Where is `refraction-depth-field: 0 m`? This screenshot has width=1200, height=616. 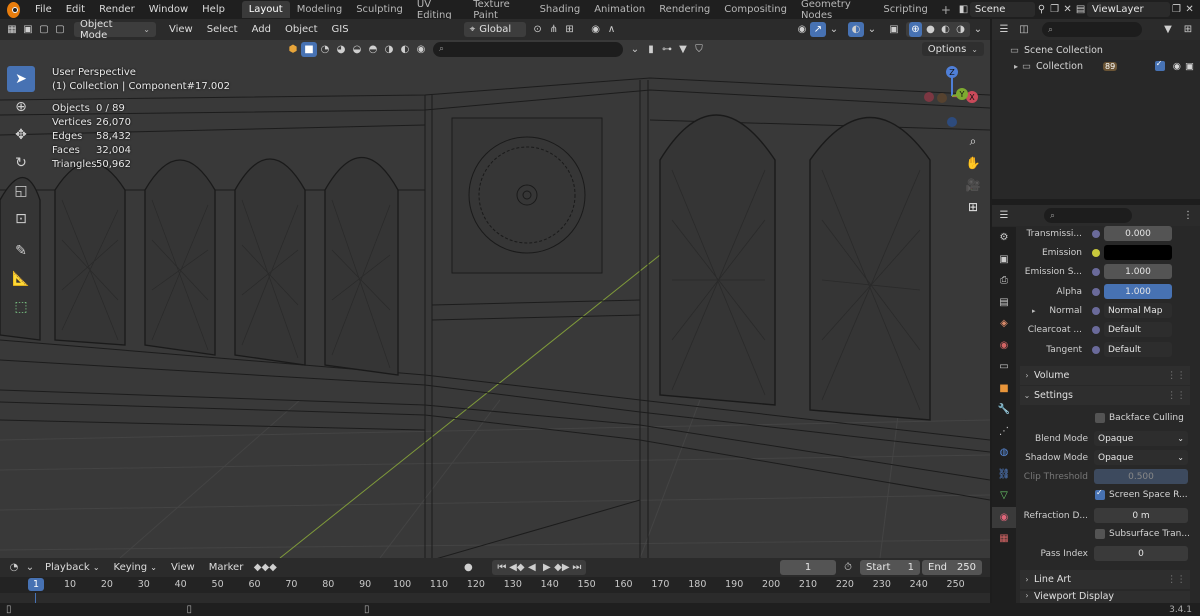 refraction-depth-field: 0 m is located at coordinates (1141, 515).